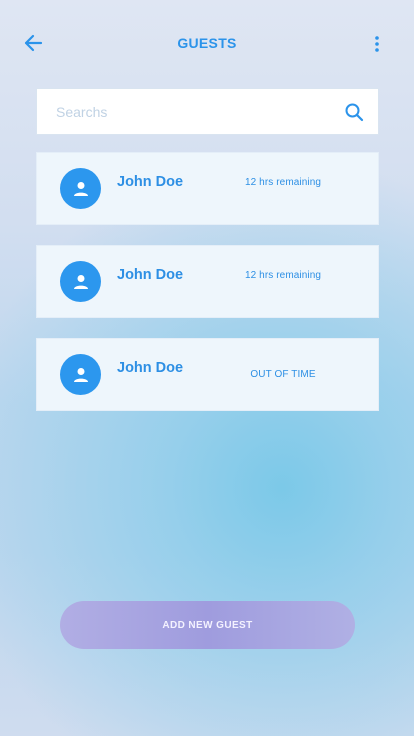 Image resolution: width=414 pixels, height=736 pixels. What do you see at coordinates (207, 625) in the screenshot?
I see `add-new-guest-button: ADD NEW GUEST` at bounding box center [207, 625].